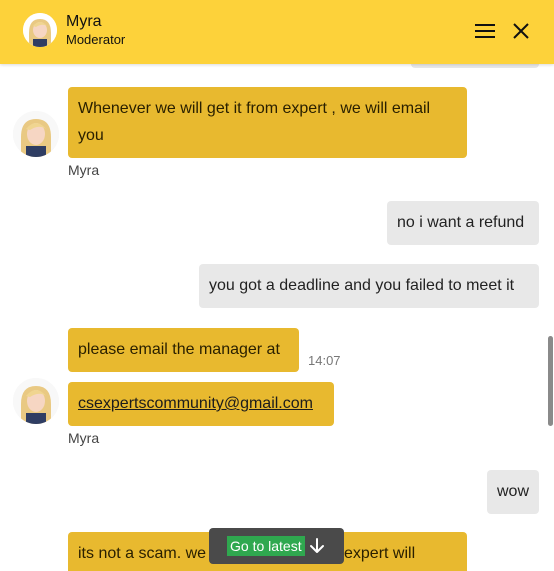 The width and height of the screenshot is (554, 571). I want to click on message-bubble-agent: csexpertscommunity@gmail.com, so click(201, 404).